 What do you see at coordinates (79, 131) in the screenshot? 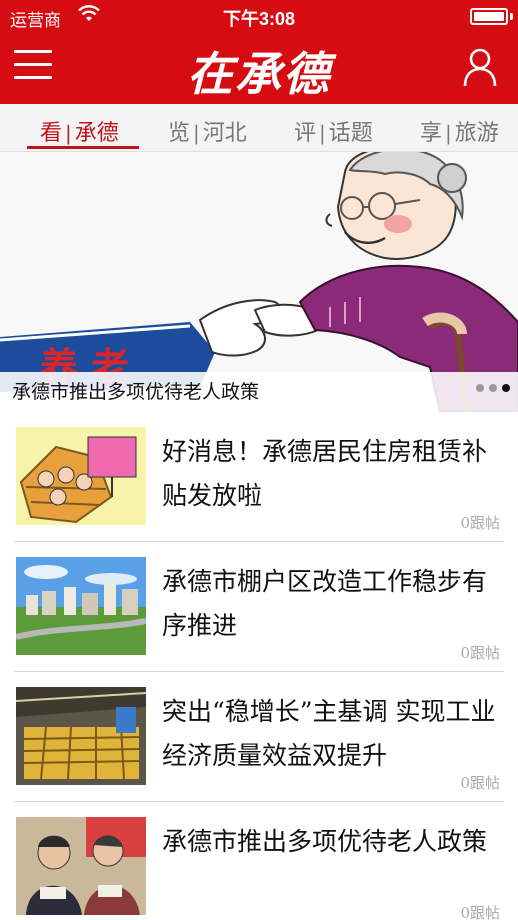
I see `tab-kan-chengde: 看 | 承德` at bounding box center [79, 131].